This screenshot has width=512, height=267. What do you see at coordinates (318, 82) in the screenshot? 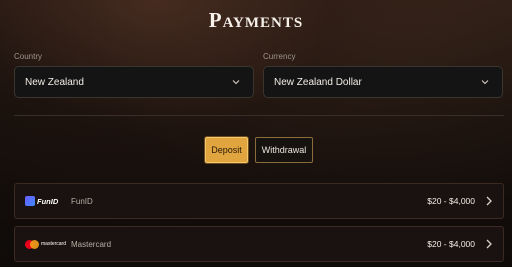
I see `currency-value: New Zealand Dollar` at bounding box center [318, 82].